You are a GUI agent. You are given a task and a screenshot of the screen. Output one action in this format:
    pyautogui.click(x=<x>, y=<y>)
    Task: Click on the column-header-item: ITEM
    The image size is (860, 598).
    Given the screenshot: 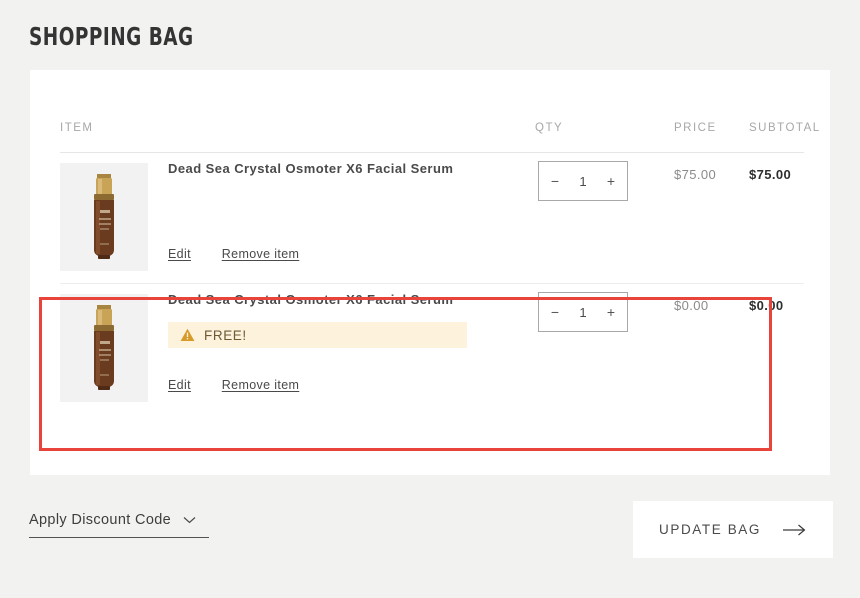 What is the action you would take?
    pyautogui.click(x=77, y=128)
    